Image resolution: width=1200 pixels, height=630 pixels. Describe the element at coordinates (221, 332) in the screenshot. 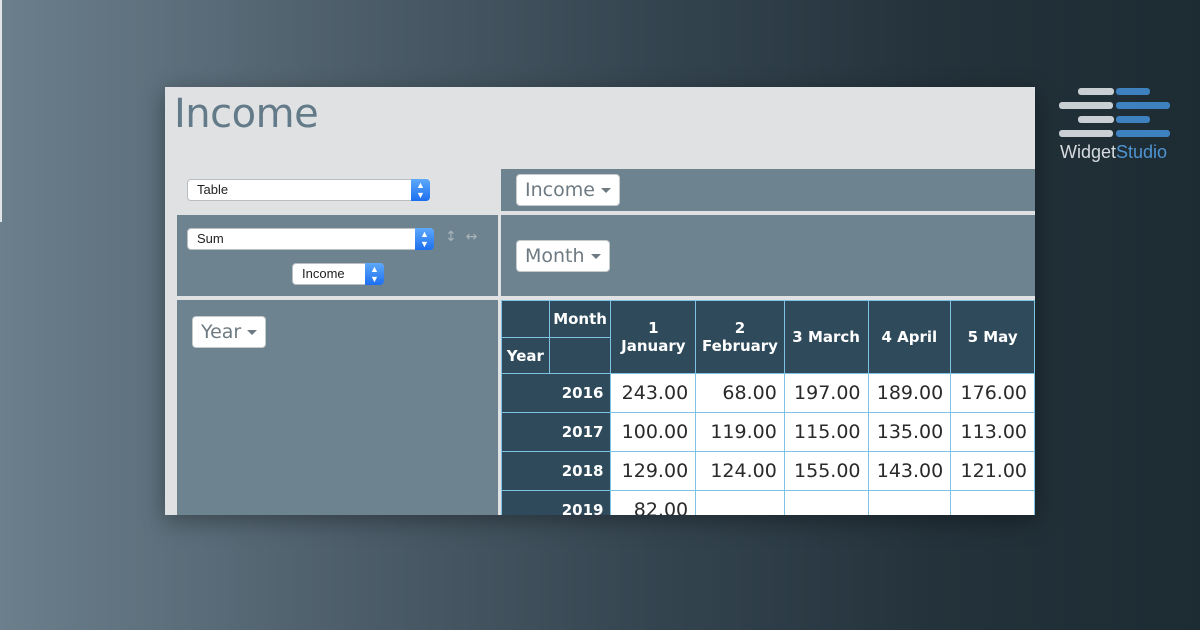

I see `field-pill-label: Year` at that location.